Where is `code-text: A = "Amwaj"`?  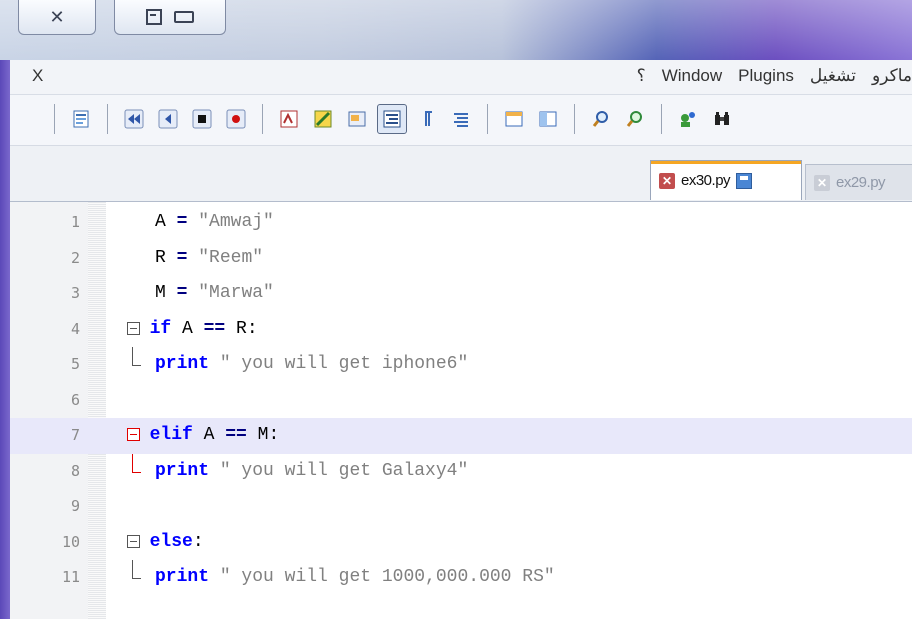
code-text: A = "Amwaj" is located at coordinates (214, 222).